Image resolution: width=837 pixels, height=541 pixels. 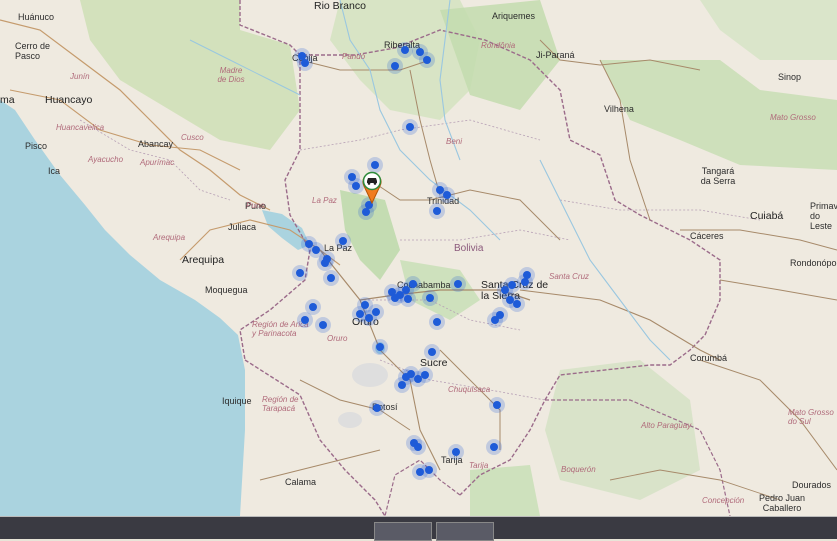 I want to click on bottom-taskbar, so click(x=418, y=528).